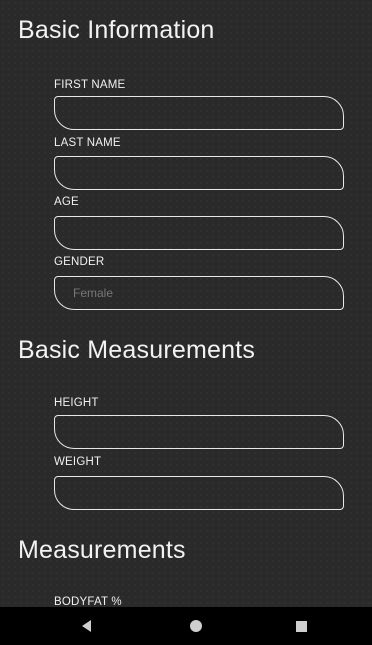  I want to click on last-name-label: LAST NAME, so click(87, 143).